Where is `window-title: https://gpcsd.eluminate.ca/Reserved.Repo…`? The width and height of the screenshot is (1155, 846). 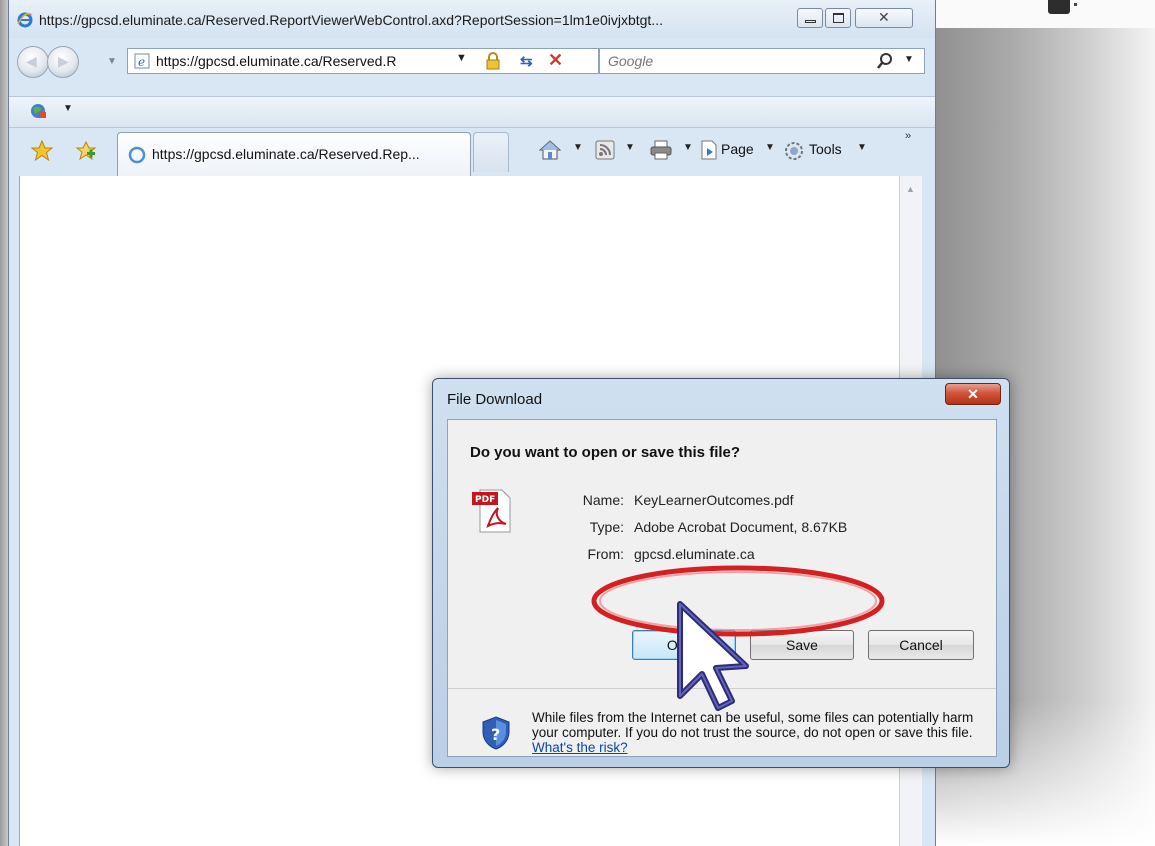
window-title: https://gpcsd.eluminate.ca/Reserved.Repo… is located at coordinates (351, 20).